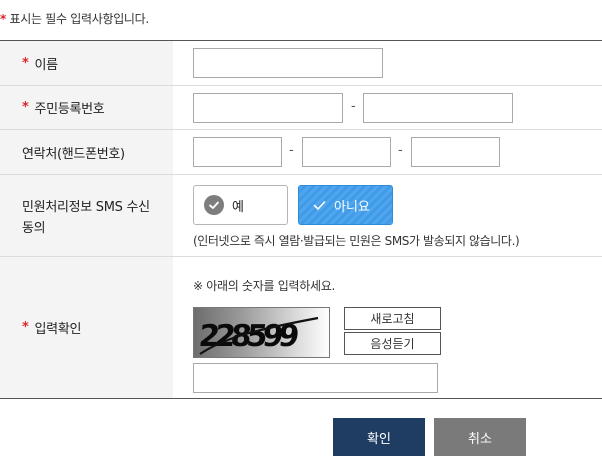 This screenshot has width=602, height=463. Describe the element at coordinates (264, 286) in the screenshot. I see `captcha-instruction: ※ 아래의 숫자를 입력하세요.` at that location.